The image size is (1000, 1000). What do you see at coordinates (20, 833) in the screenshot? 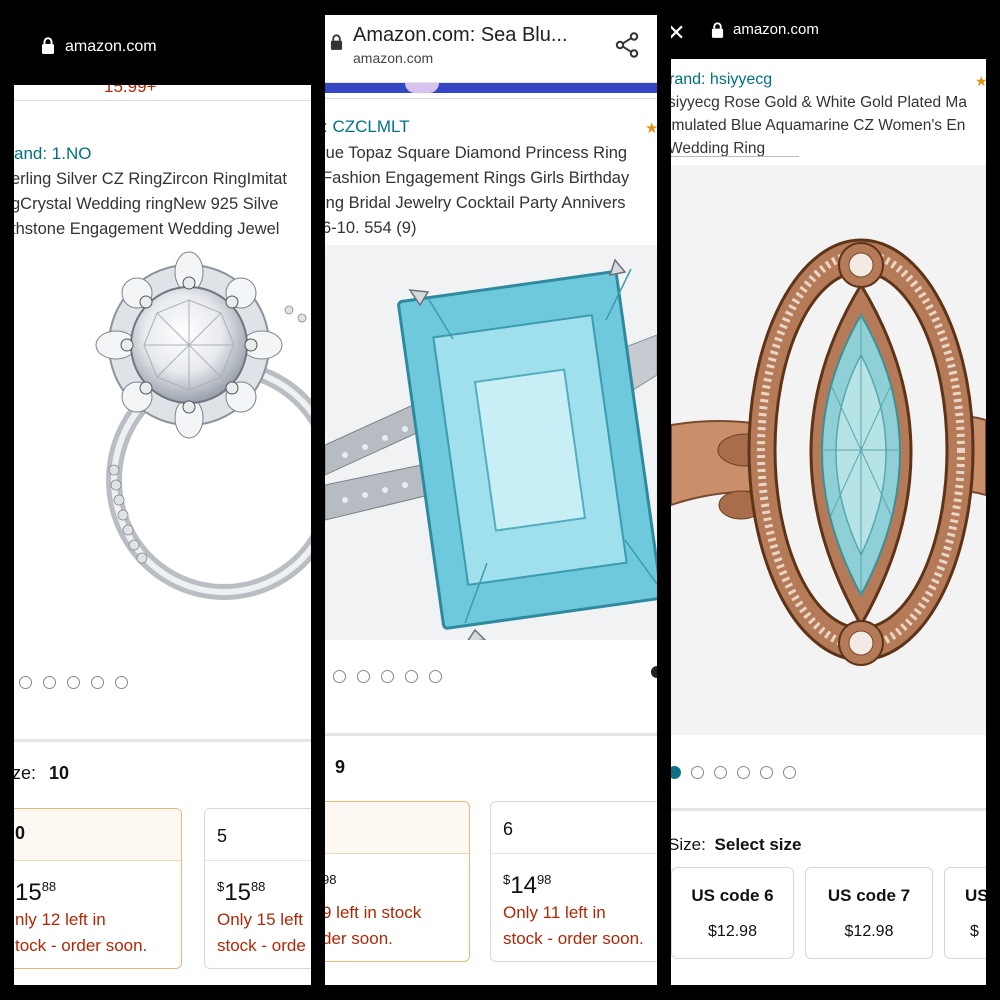
I see `size-option-label: 0` at bounding box center [20, 833].